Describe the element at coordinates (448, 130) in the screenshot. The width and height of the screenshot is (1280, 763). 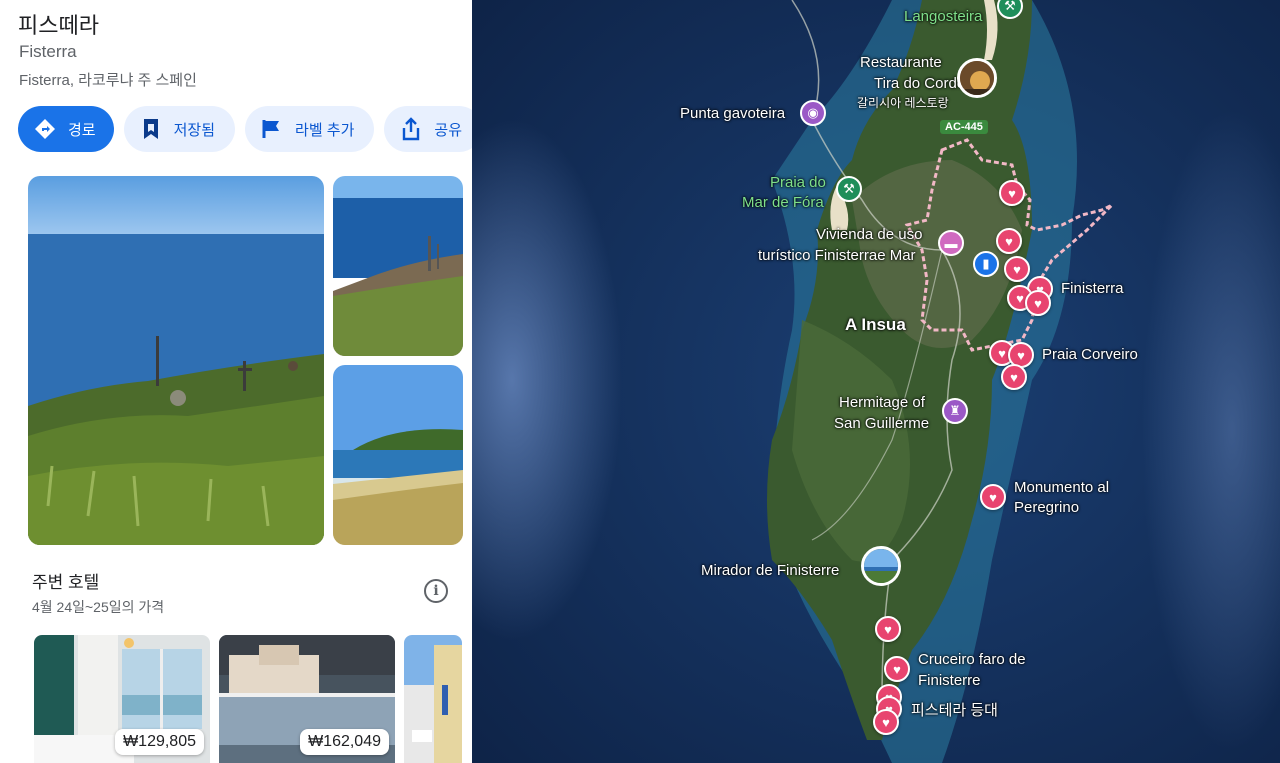
I see `share-label: 공유` at that location.